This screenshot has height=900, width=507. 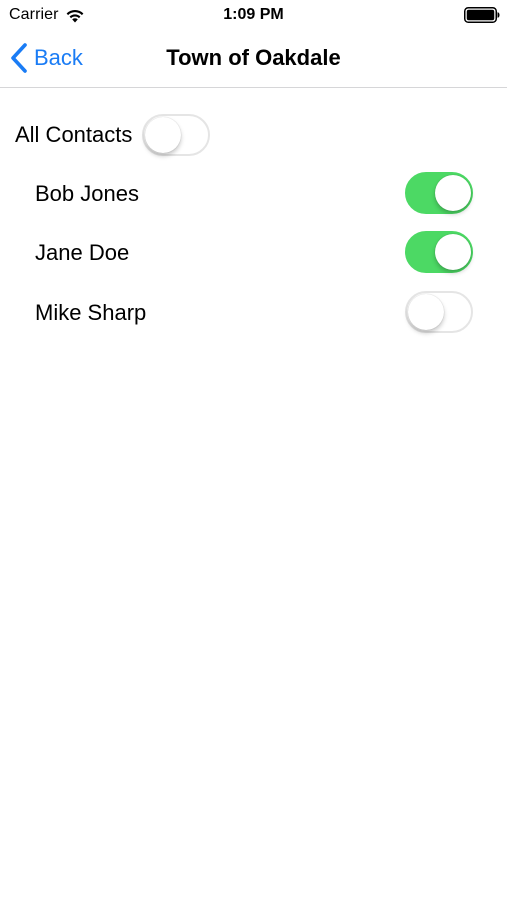 I want to click on contact-toggle-bob-jones, so click(x=439, y=193).